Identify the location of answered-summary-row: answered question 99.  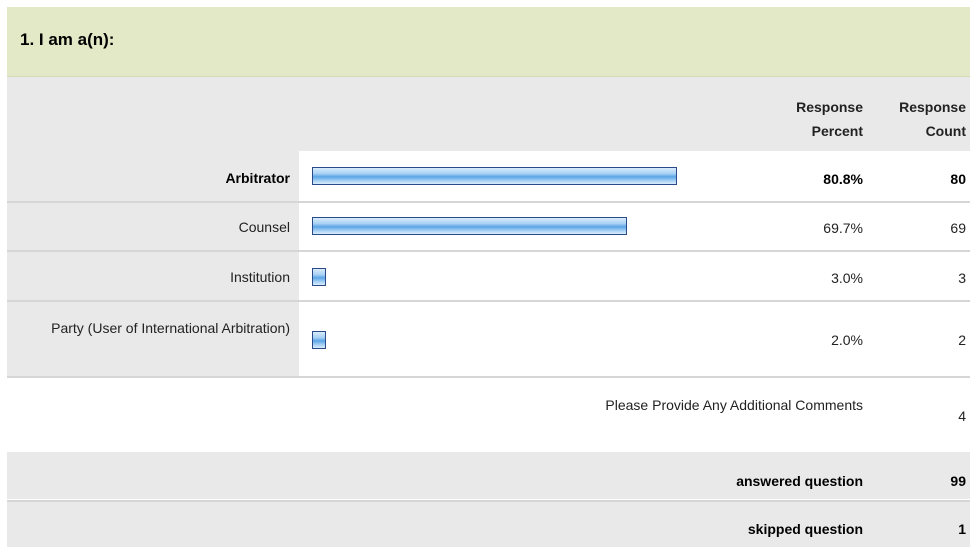
(488, 475).